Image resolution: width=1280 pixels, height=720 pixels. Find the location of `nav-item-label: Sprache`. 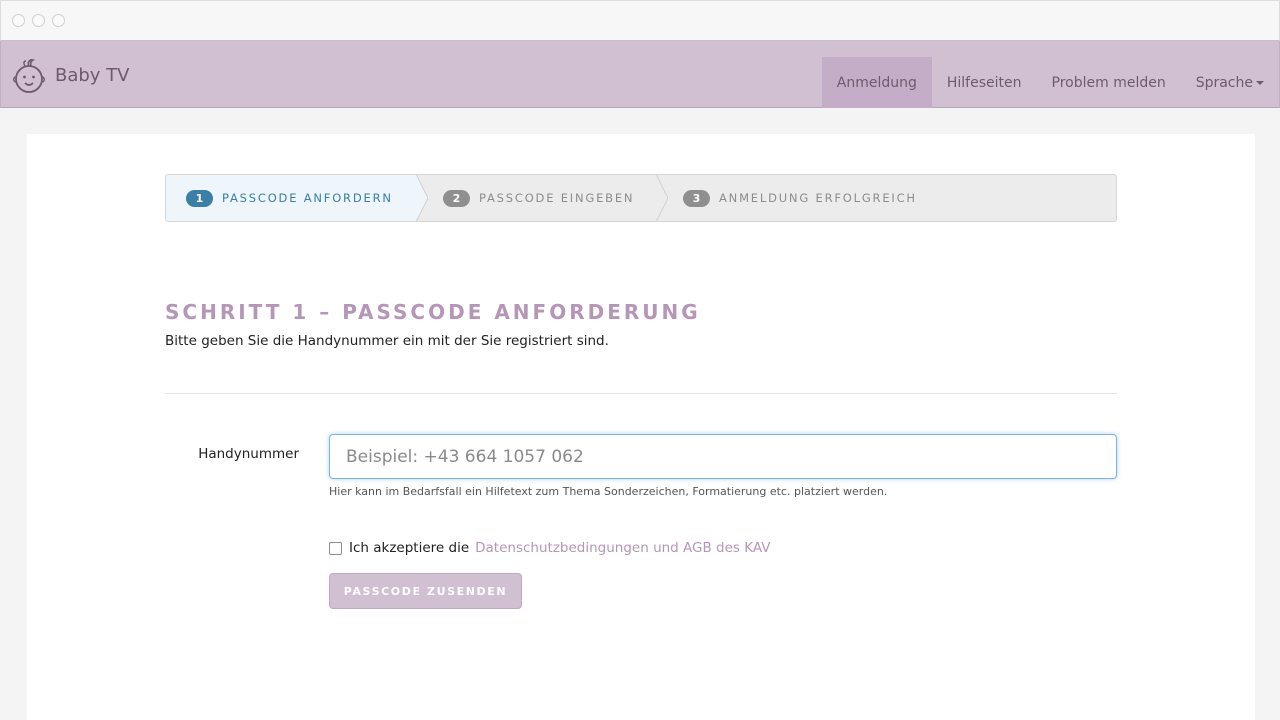

nav-item-label: Sprache is located at coordinates (1224, 82).